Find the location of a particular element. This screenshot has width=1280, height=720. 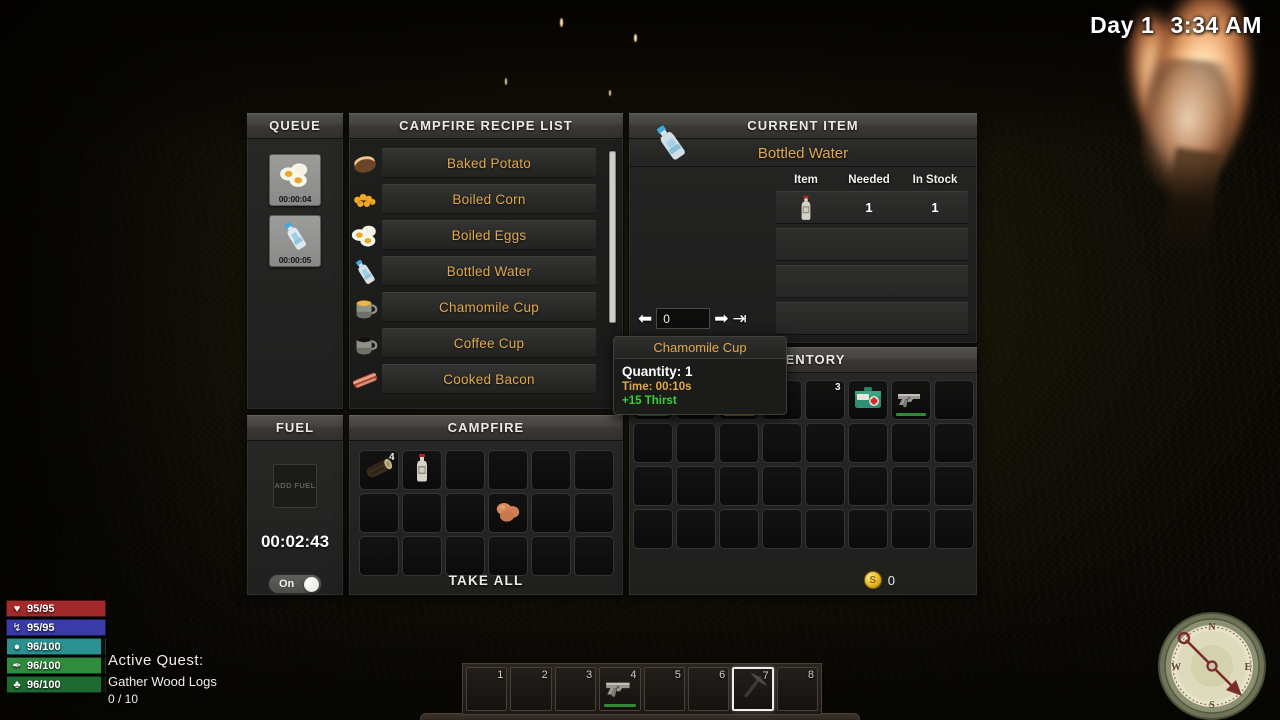

hotbar-slot-2: 2 is located at coordinates (531, 689).